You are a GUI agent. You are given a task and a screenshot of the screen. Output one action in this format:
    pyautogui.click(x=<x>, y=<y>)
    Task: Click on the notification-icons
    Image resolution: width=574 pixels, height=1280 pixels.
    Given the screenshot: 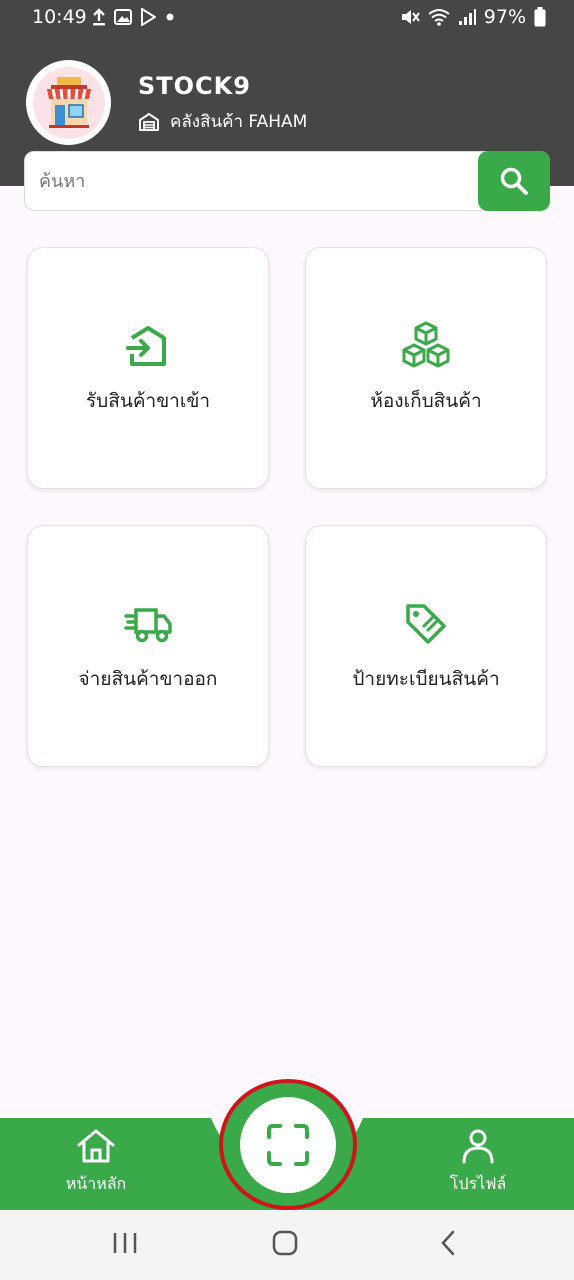 What is the action you would take?
    pyautogui.click(x=134, y=17)
    